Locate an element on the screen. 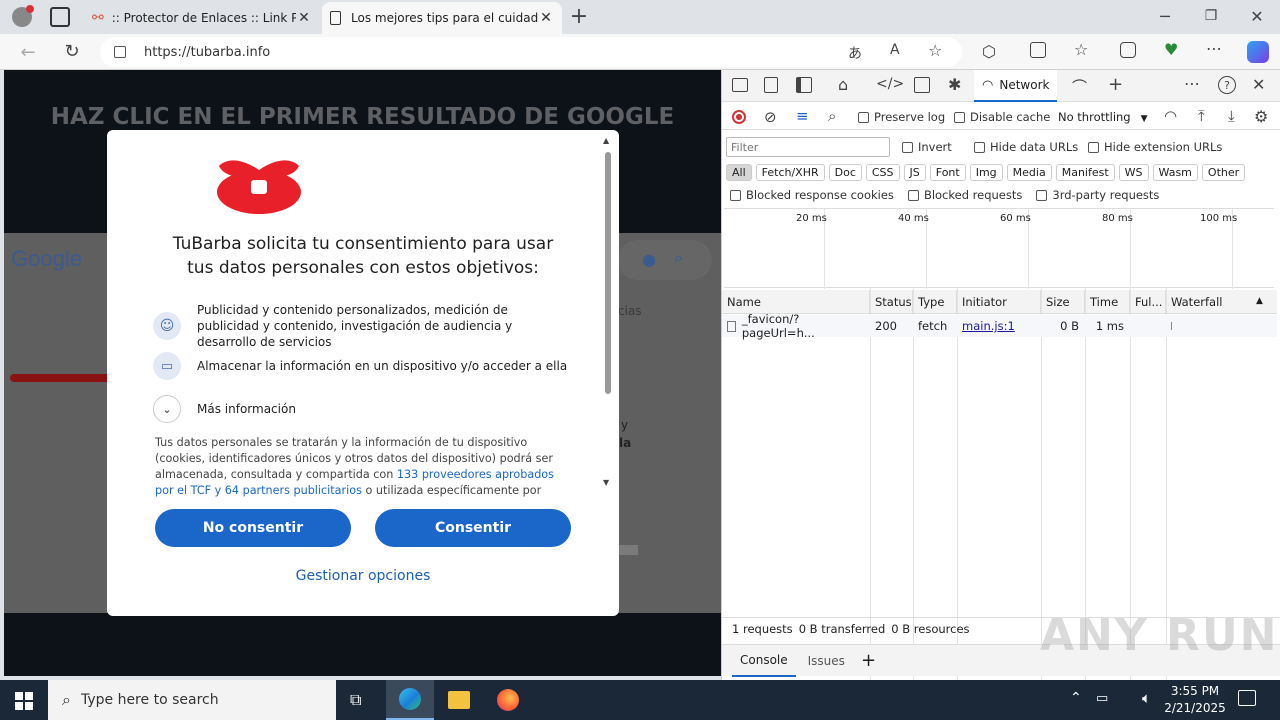 This screenshot has height=720, width=1280. close-window-icon: ✕ is located at coordinates (1257, 16).